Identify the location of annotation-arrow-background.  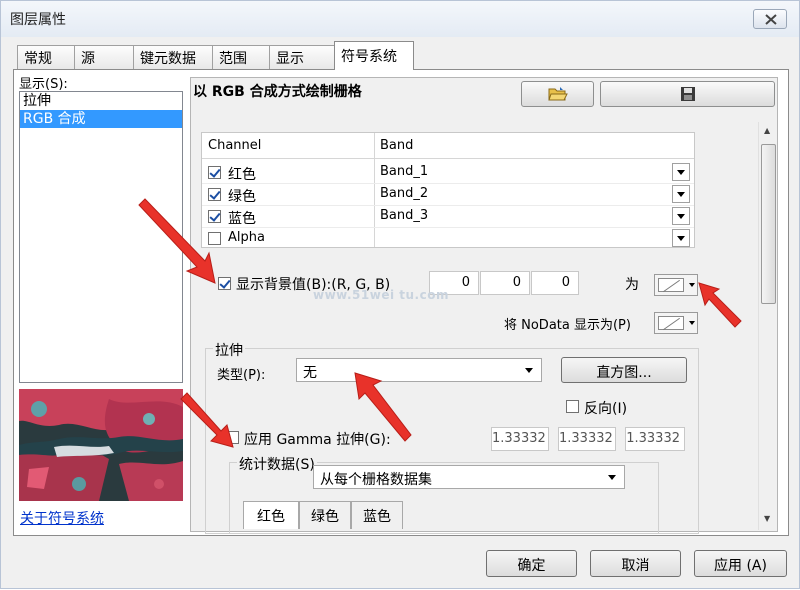
(177, 241).